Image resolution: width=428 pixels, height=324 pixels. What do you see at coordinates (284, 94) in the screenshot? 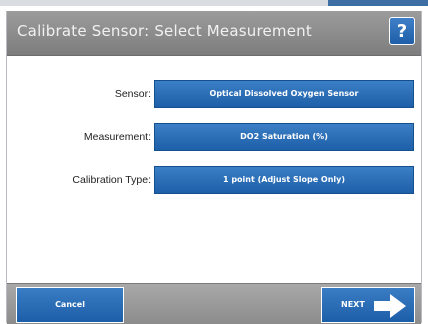
I see `sensor-select-button: Optical Dissolved Oxygen Sensor` at bounding box center [284, 94].